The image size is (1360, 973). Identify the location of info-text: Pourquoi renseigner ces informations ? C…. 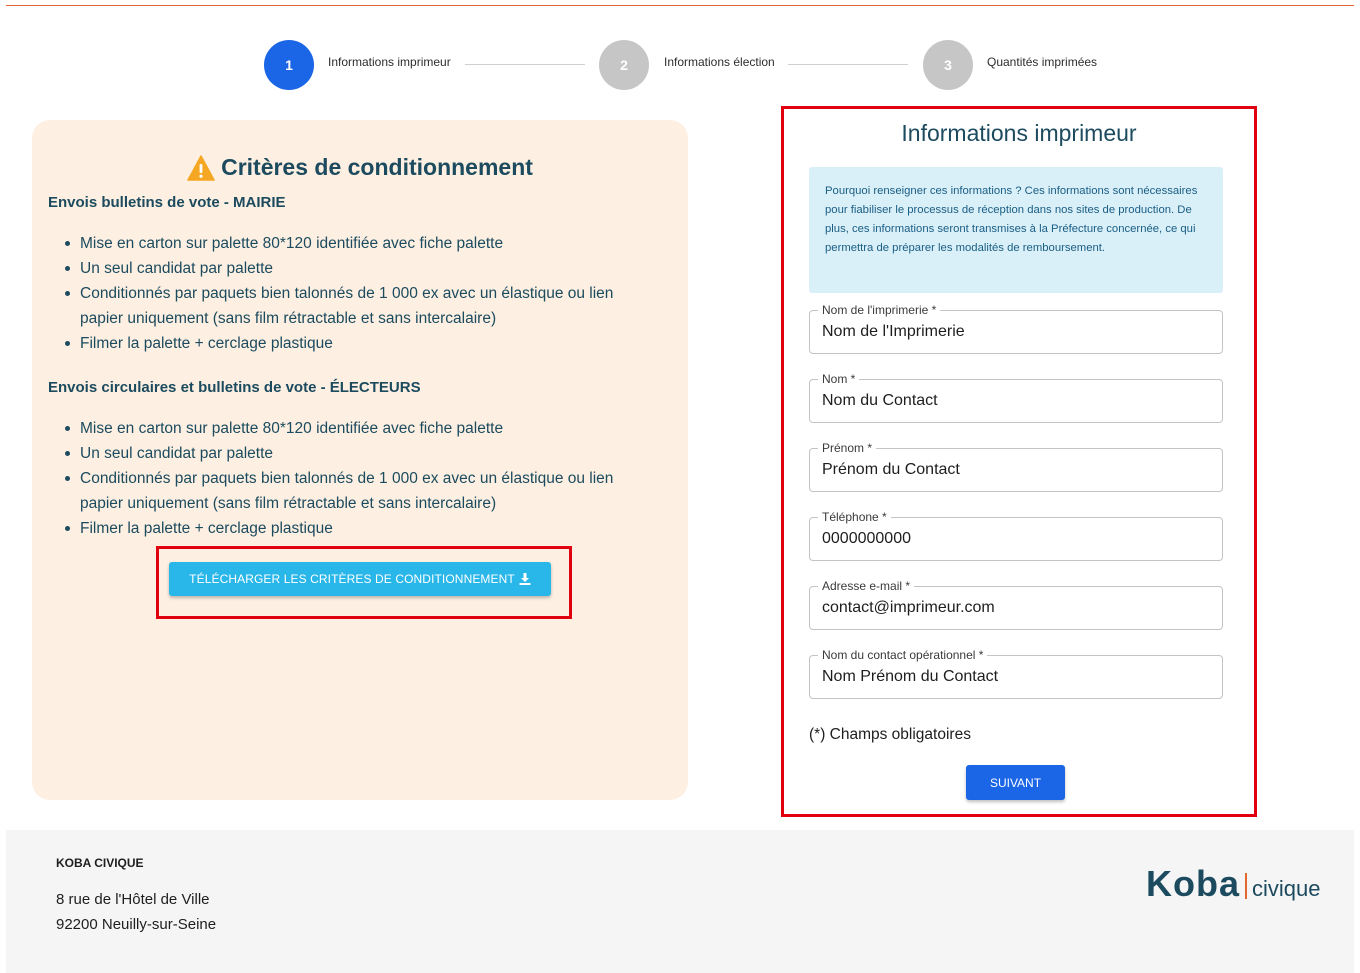
(1011, 219).